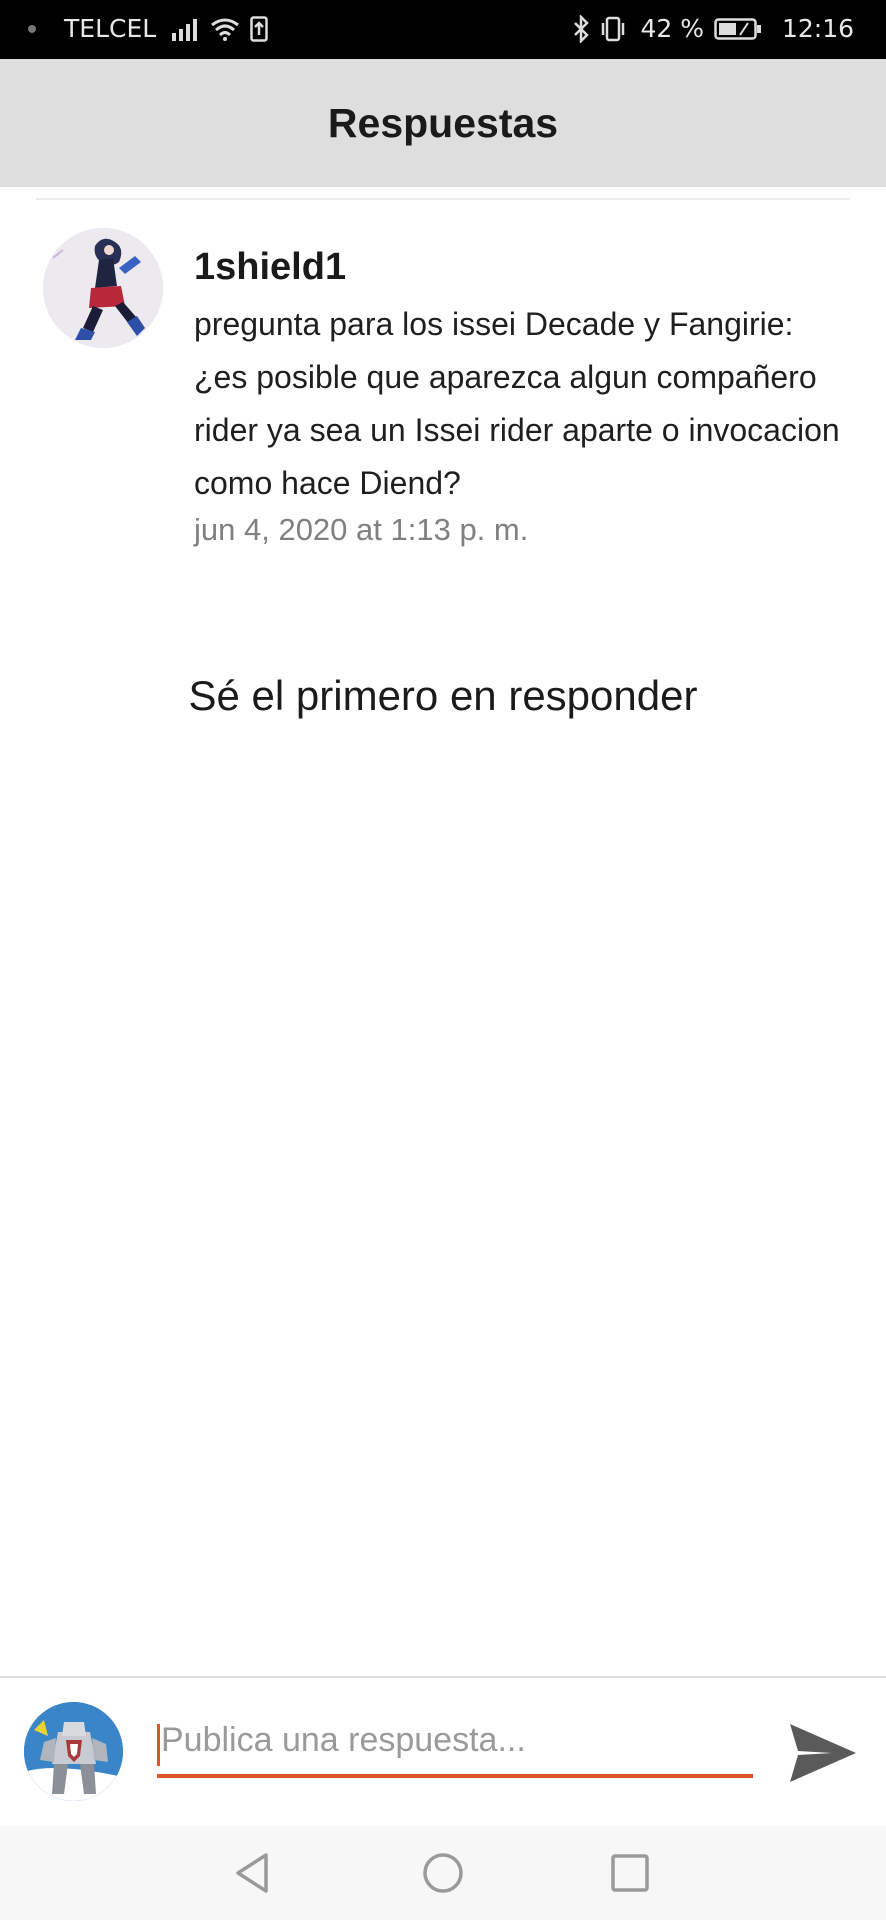  I want to click on home-button, so click(443, 1873).